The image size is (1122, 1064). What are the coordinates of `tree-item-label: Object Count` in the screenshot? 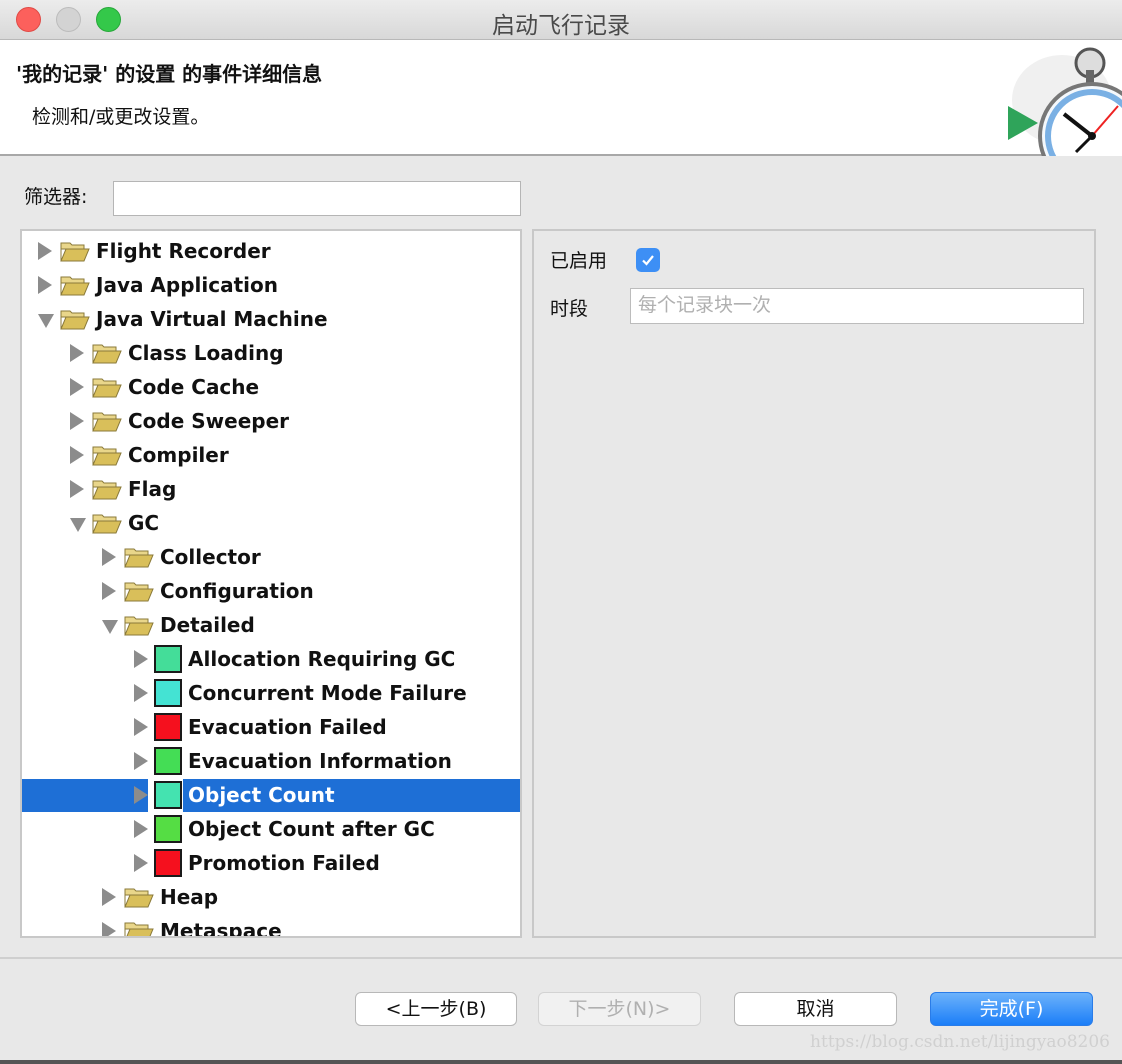 It's located at (261, 795).